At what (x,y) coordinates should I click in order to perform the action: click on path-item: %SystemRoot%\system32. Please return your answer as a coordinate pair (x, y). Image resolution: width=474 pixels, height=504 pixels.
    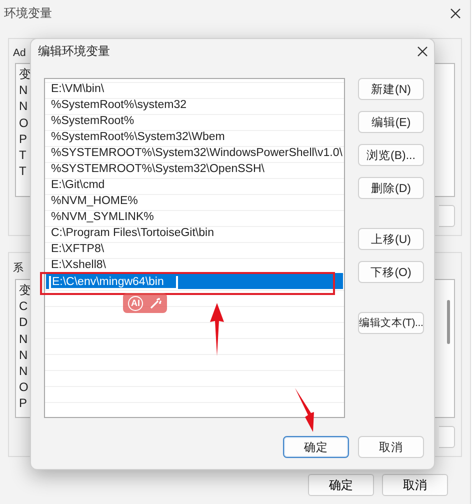
    Looking at the image, I should click on (194, 105).